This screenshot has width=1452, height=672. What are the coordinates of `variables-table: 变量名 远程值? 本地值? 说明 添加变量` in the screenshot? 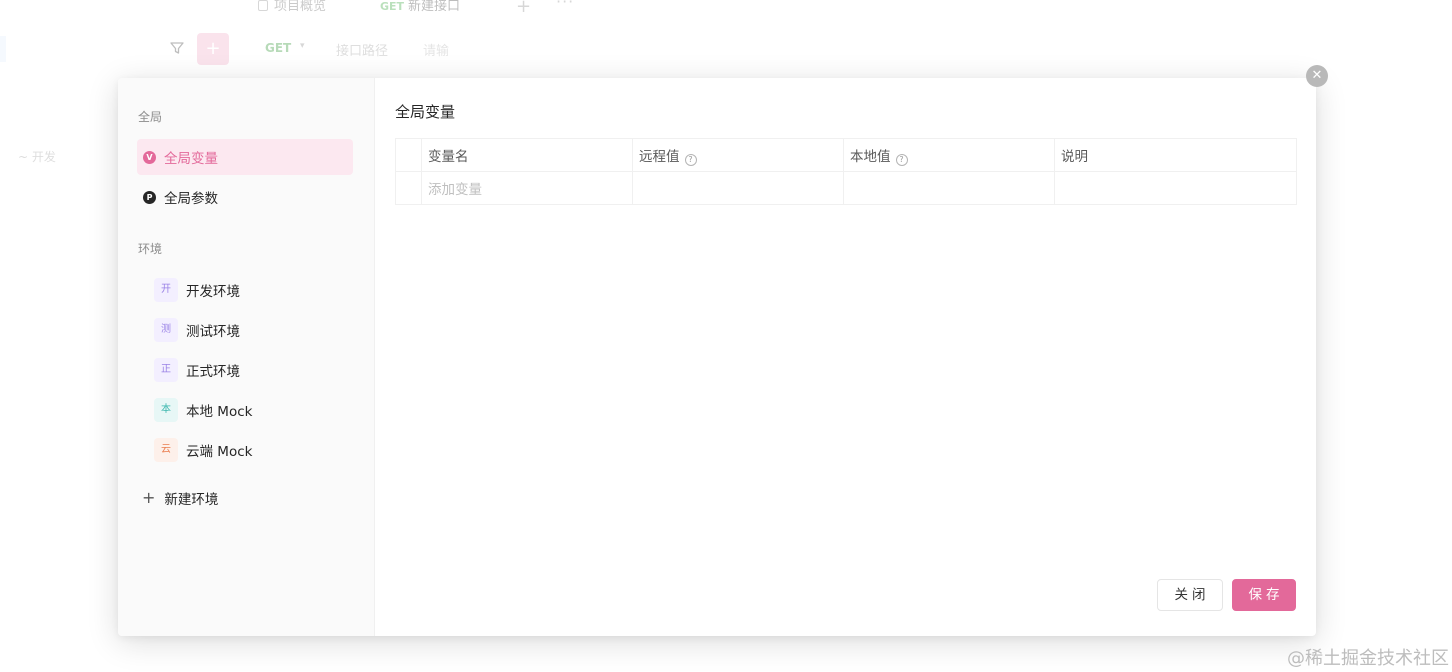 It's located at (846, 171).